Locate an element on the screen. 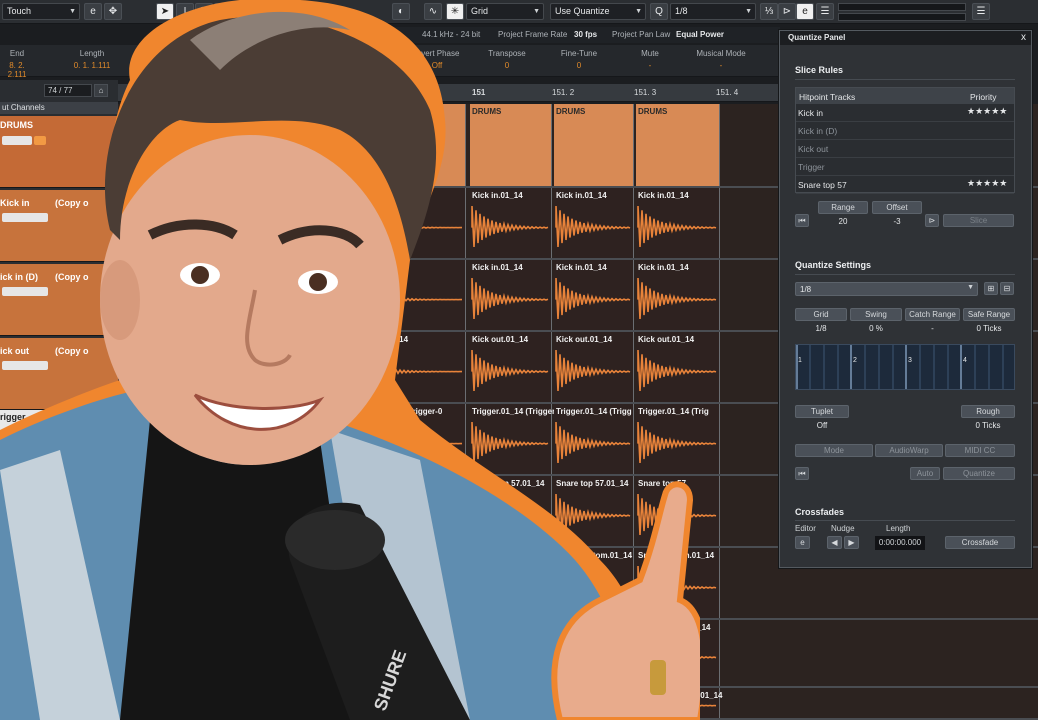 Image resolution: width=1038 pixels, height=720 pixels. table-row: Kick out is located at coordinates (905, 149).